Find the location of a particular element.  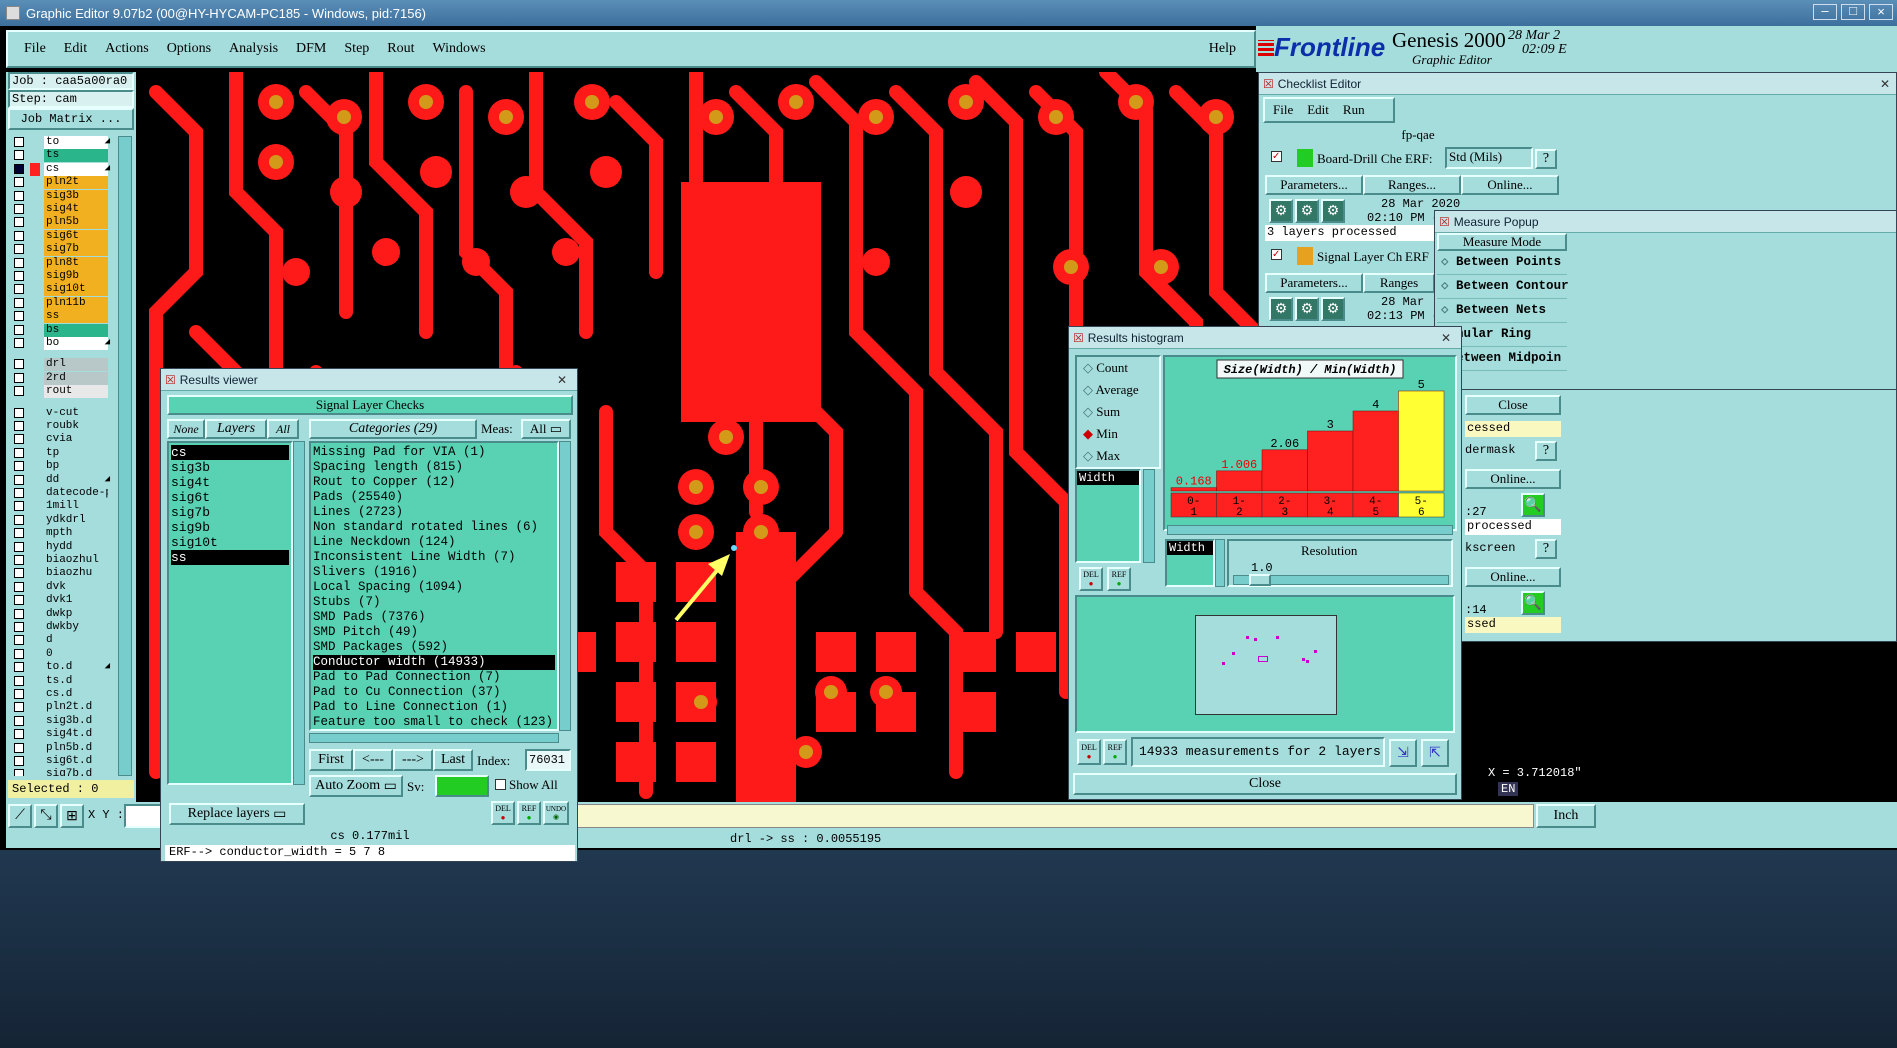

category-scrollbar is located at coordinates (565, 586).